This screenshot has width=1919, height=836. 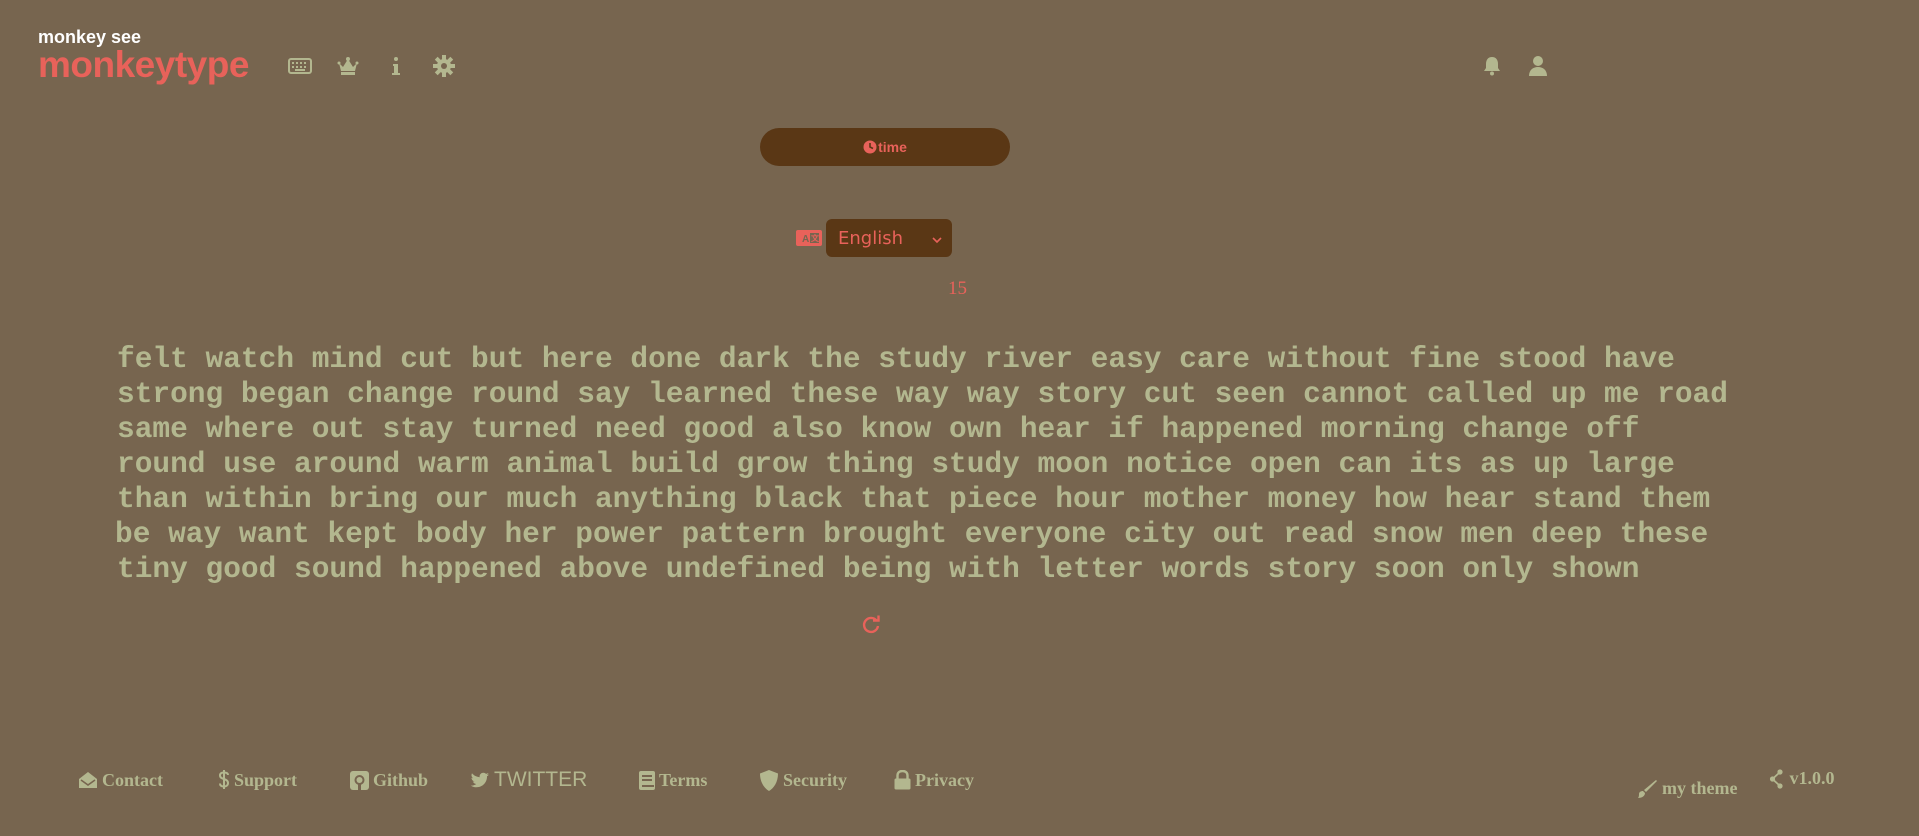 What do you see at coordinates (826, 780) in the screenshot?
I see `footer-link-security: Security` at bounding box center [826, 780].